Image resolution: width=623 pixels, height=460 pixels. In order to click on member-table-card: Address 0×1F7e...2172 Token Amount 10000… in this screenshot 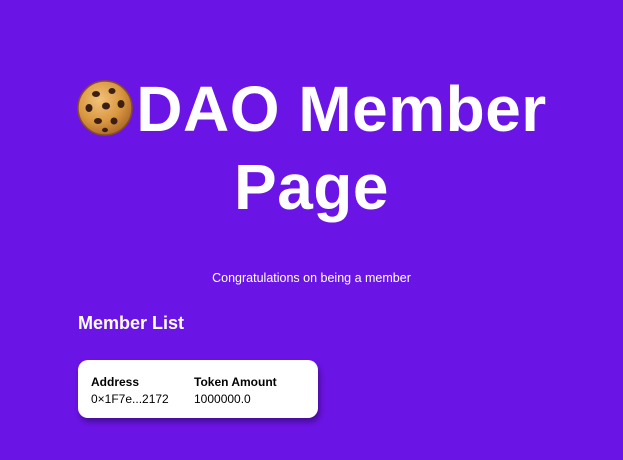, I will do `click(198, 389)`.